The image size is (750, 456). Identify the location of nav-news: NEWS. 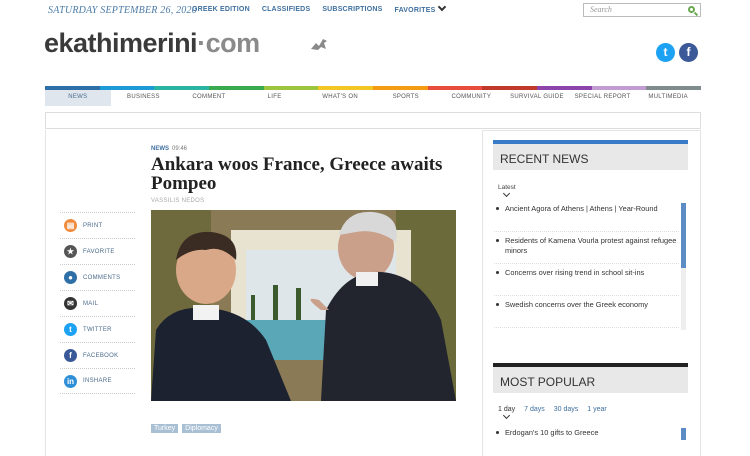
(78, 98).